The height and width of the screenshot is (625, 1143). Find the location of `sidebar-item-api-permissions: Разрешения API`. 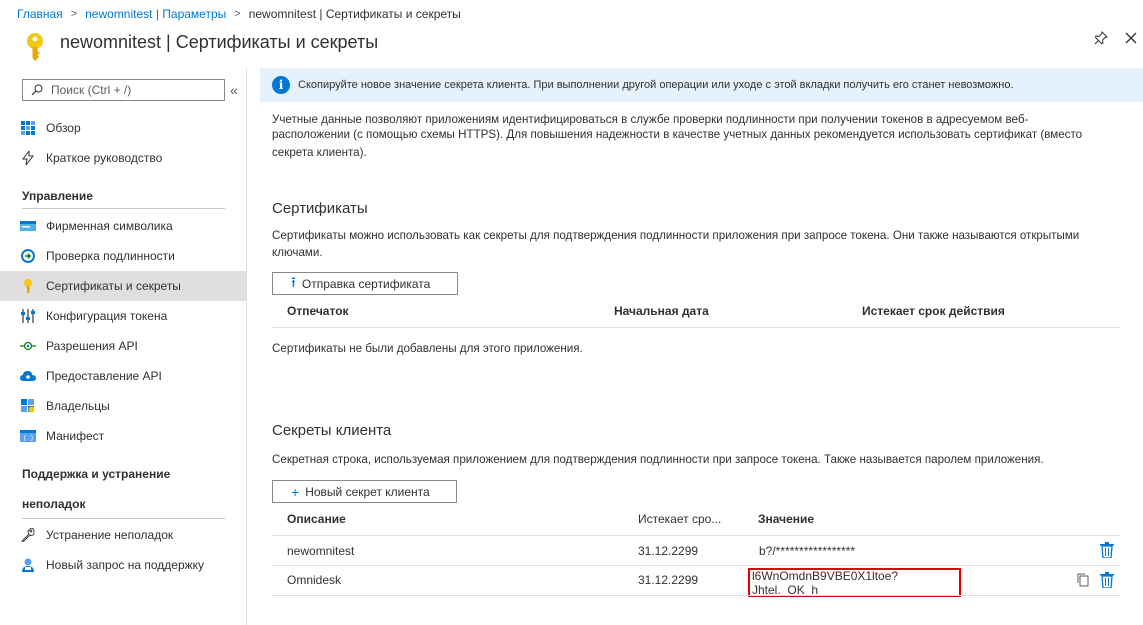

sidebar-item-api-permissions: Разрешения API is located at coordinates (123, 346).